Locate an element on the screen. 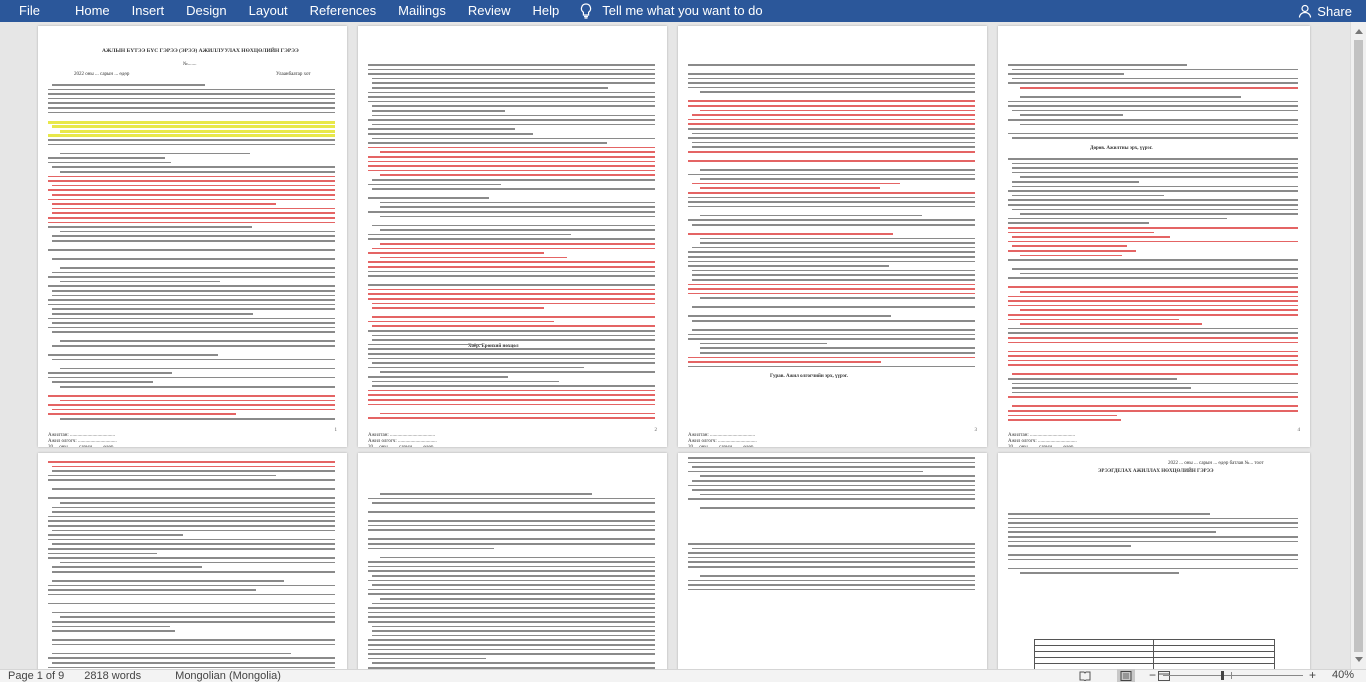 This screenshot has height=682, width=1366. read-mode-button is located at coordinates (1085, 675).